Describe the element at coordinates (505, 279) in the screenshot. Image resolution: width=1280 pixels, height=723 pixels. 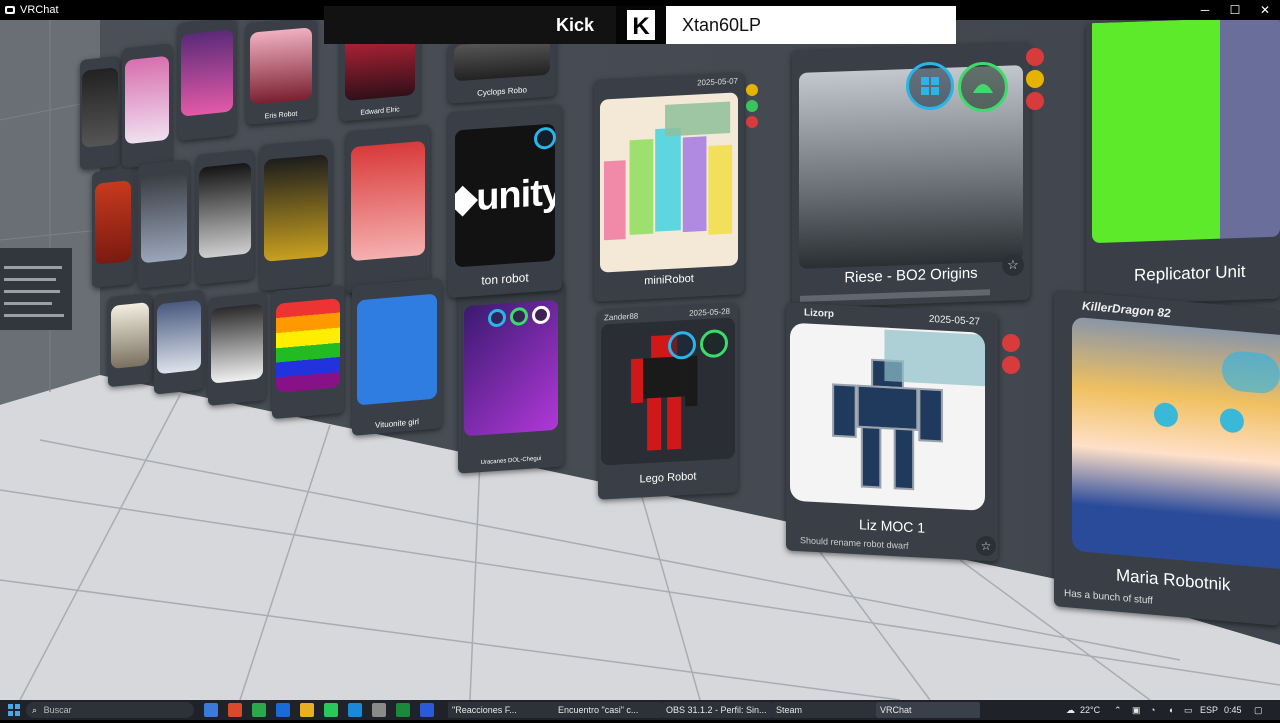
I see `avatar-card-name: ton robot` at that location.